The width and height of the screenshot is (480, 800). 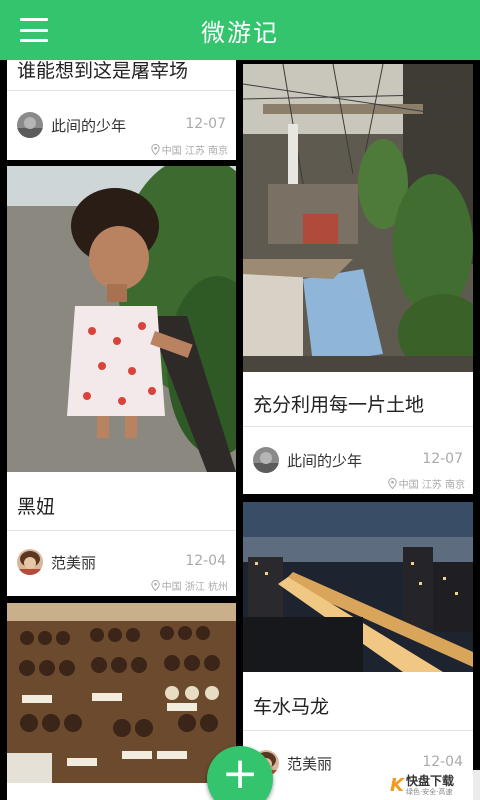 I want to click on app-title: 微游记, so click(x=240, y=32).